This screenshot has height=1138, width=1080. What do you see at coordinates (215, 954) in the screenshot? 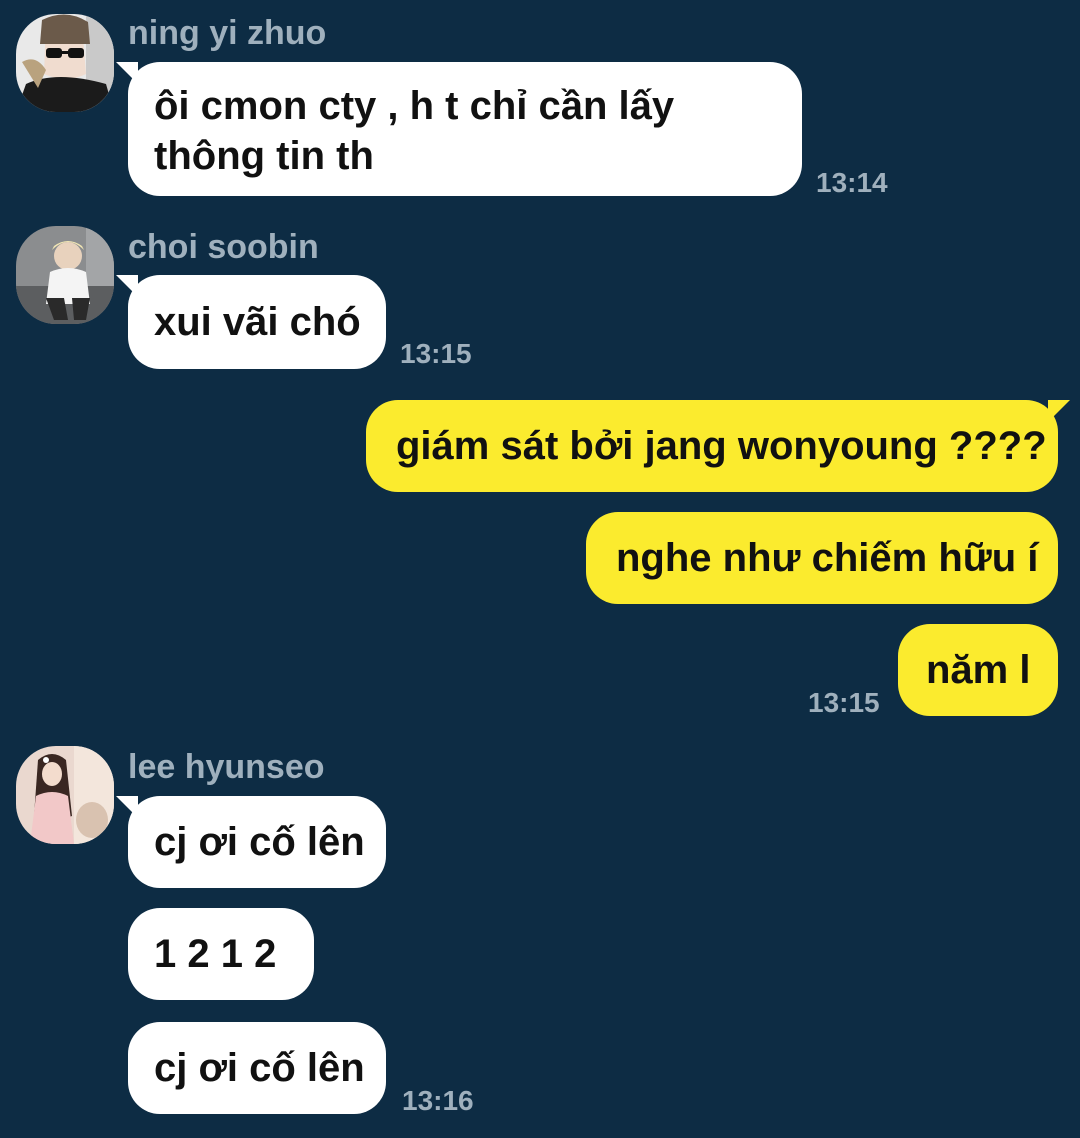
I see `message-text: 1 2 1 2` at bounding box center [215, 954].